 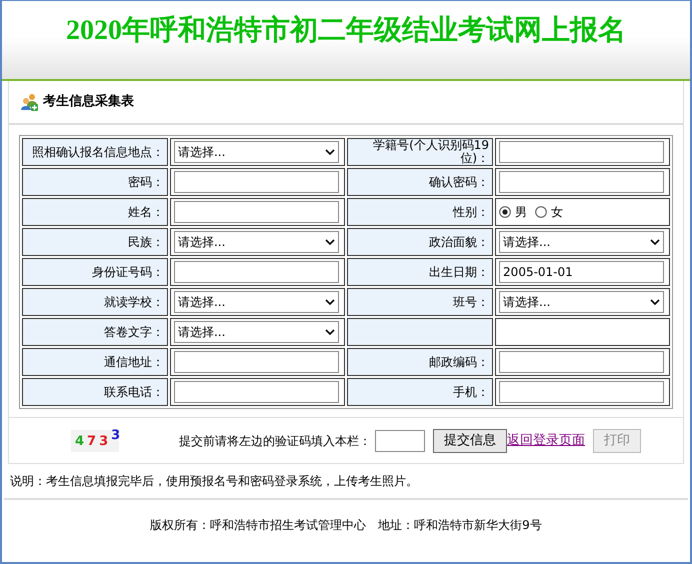 What do you see at coordinates (581, 272) in the screenshot?
I see `input-field: 2005-01-01` at bounding box center [581, 272].